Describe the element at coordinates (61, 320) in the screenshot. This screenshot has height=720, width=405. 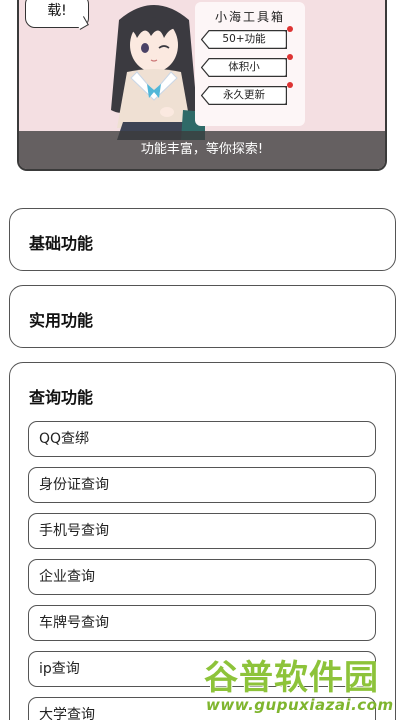
I see `section-practical-title: 实用功能` at that location.